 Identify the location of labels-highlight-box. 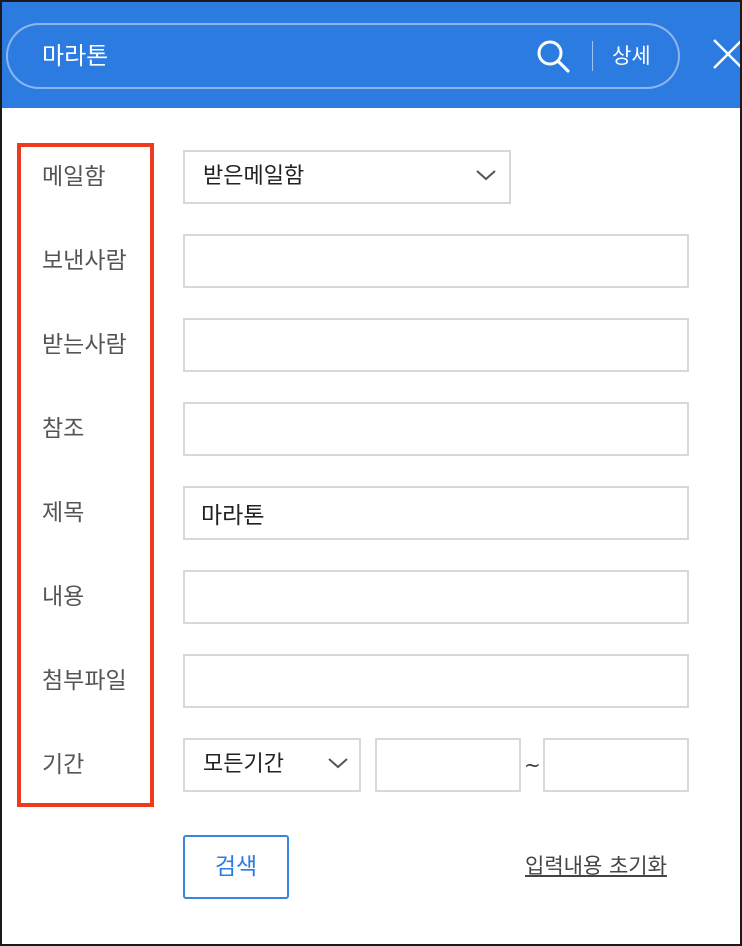
(85, 475).